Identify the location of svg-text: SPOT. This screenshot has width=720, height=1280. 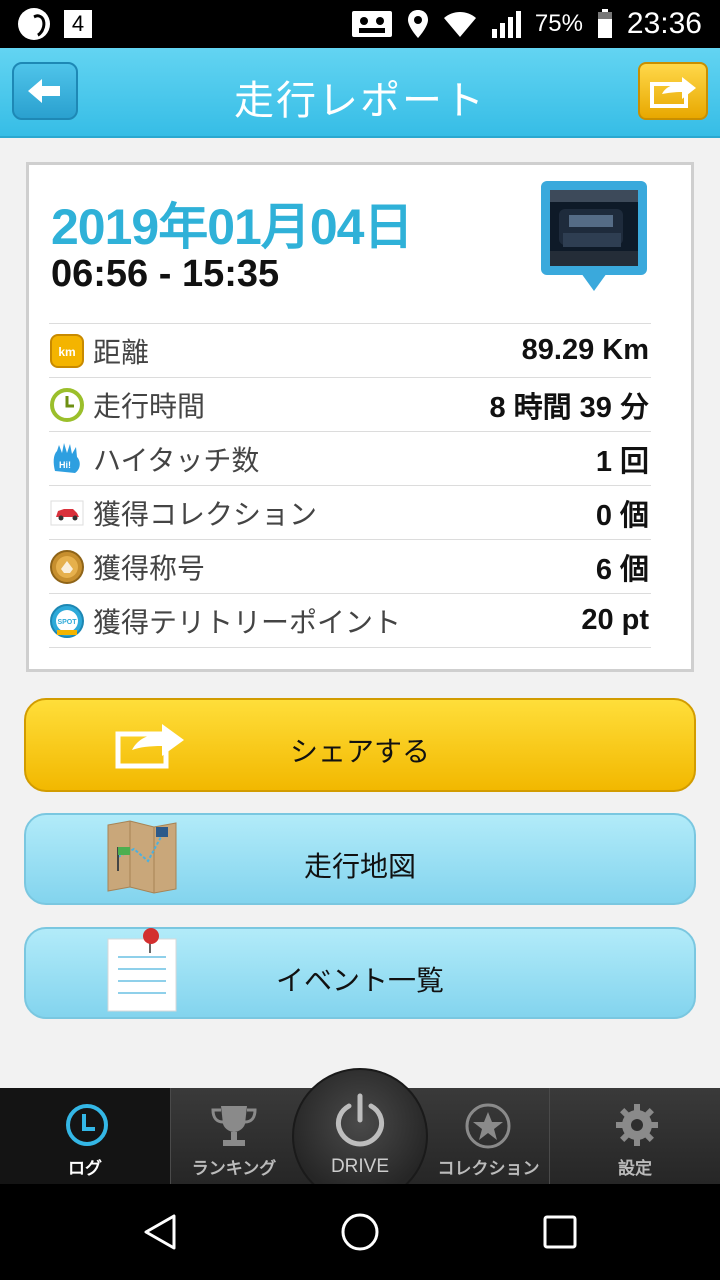
(67, 622).